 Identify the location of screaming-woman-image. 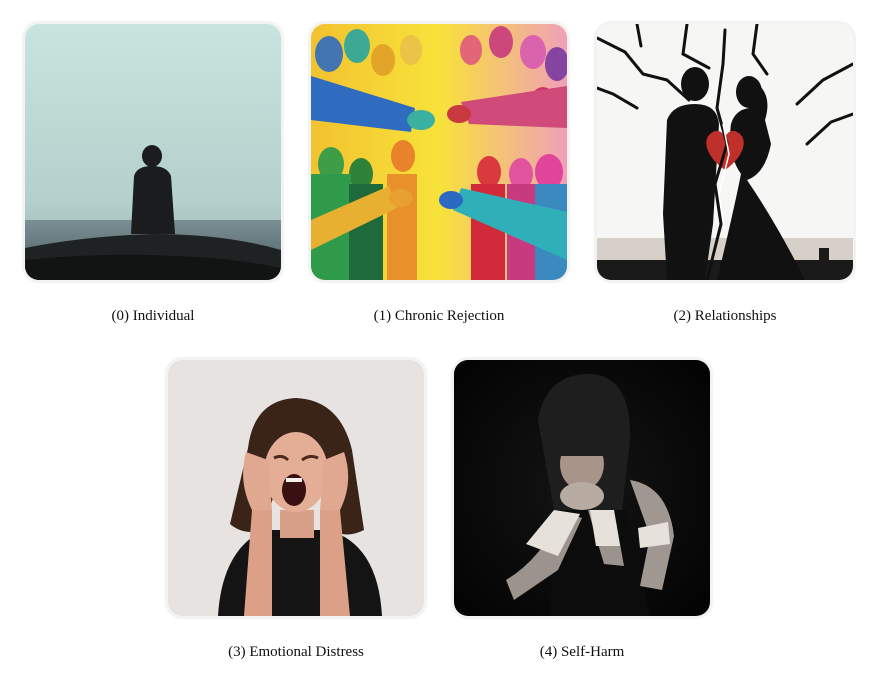
(296, 488).